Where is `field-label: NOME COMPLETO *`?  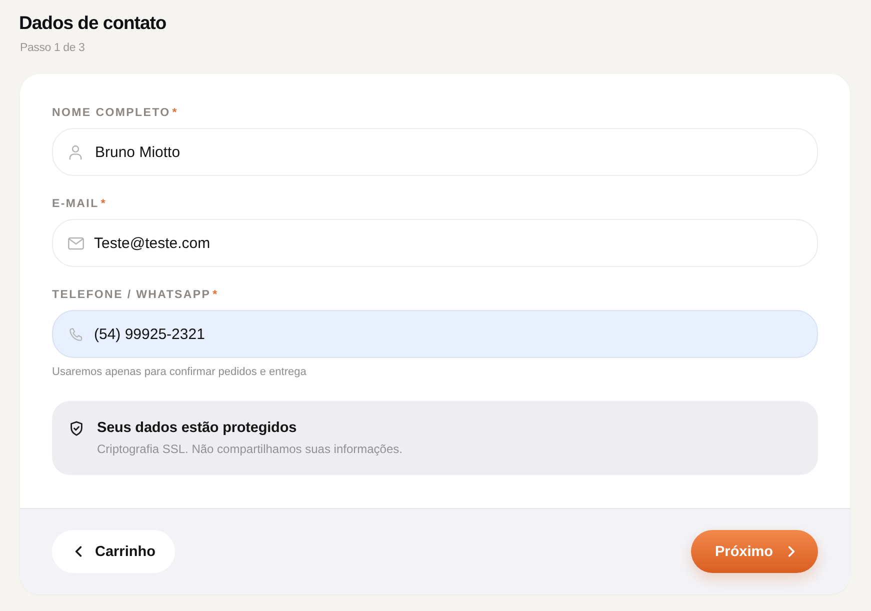
field-label: NOME COMPLETO * is located at coordinates (114, 113).